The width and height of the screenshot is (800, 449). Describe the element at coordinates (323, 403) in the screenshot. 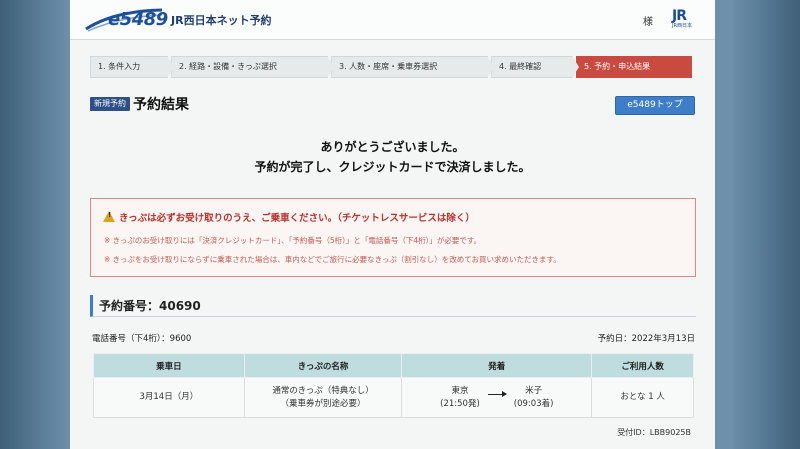

I see `ticket-name-line2: （乗車券が別途必要）` at that location.